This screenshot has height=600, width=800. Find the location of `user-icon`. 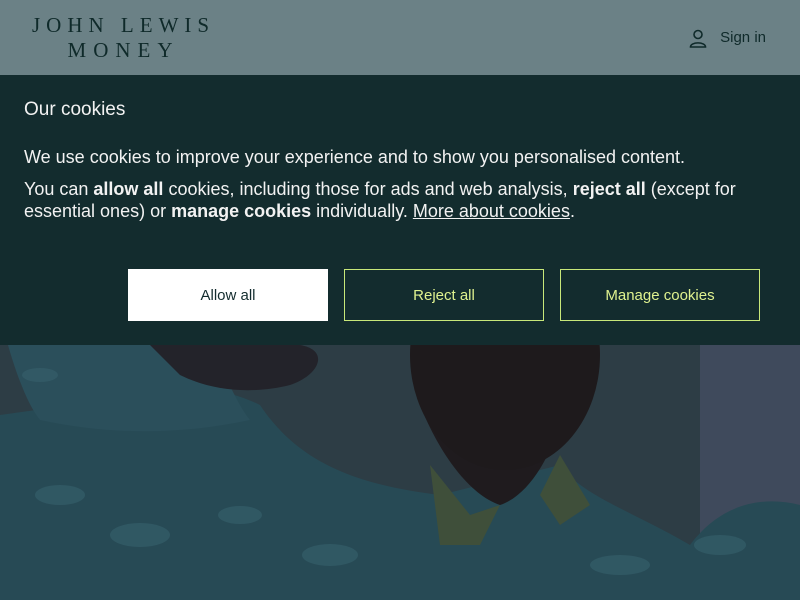

user-icon is located at coordinates (698, 38).